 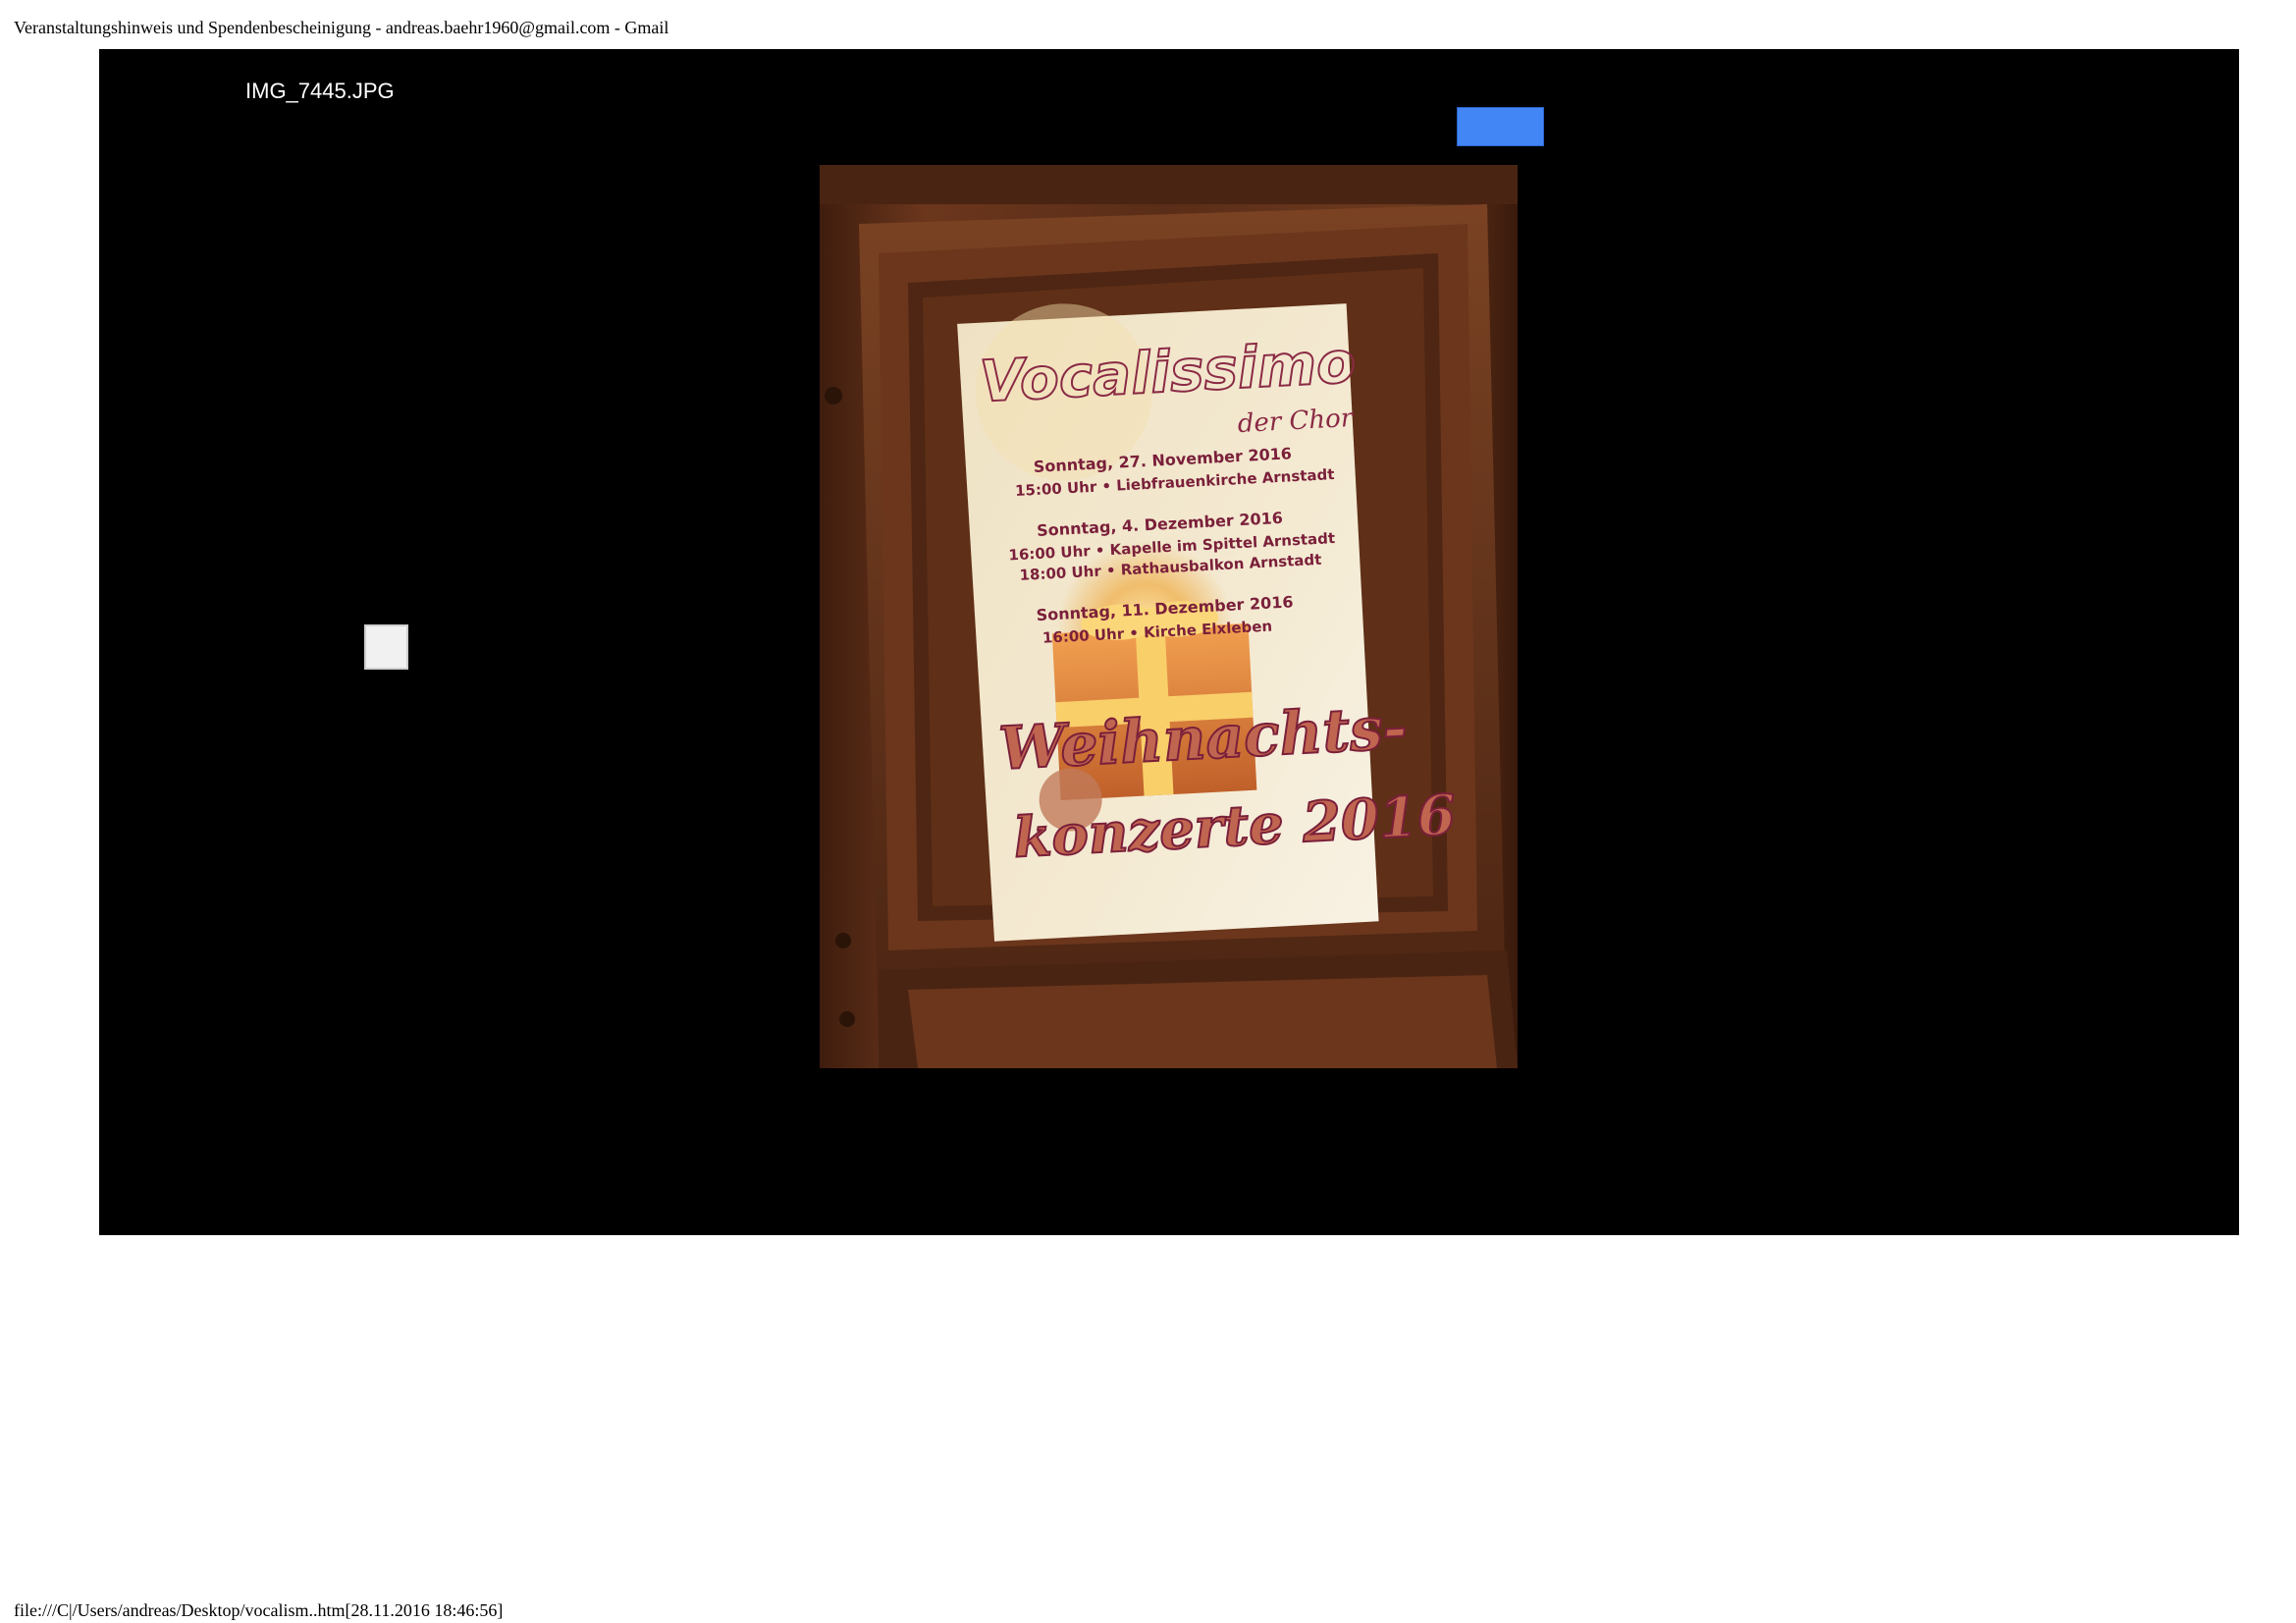 What do you see at coordinates (1296, 422) in the screenshot?
I see `poster-subtitle: der Chor` at bounding box center [1296, 422].